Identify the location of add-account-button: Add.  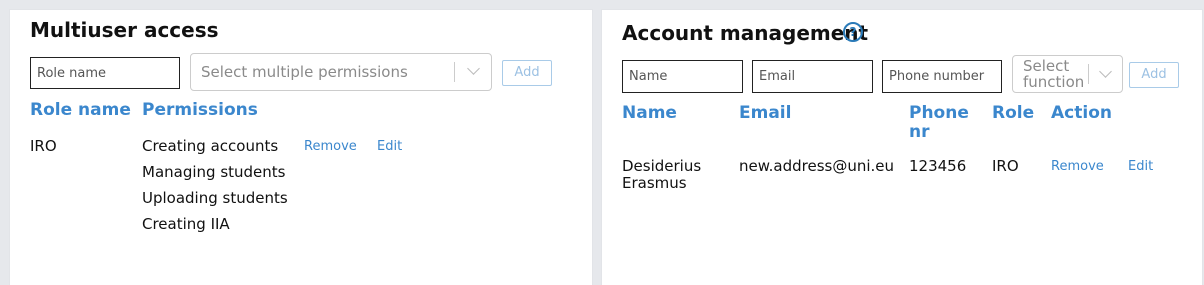
(1154, 75).